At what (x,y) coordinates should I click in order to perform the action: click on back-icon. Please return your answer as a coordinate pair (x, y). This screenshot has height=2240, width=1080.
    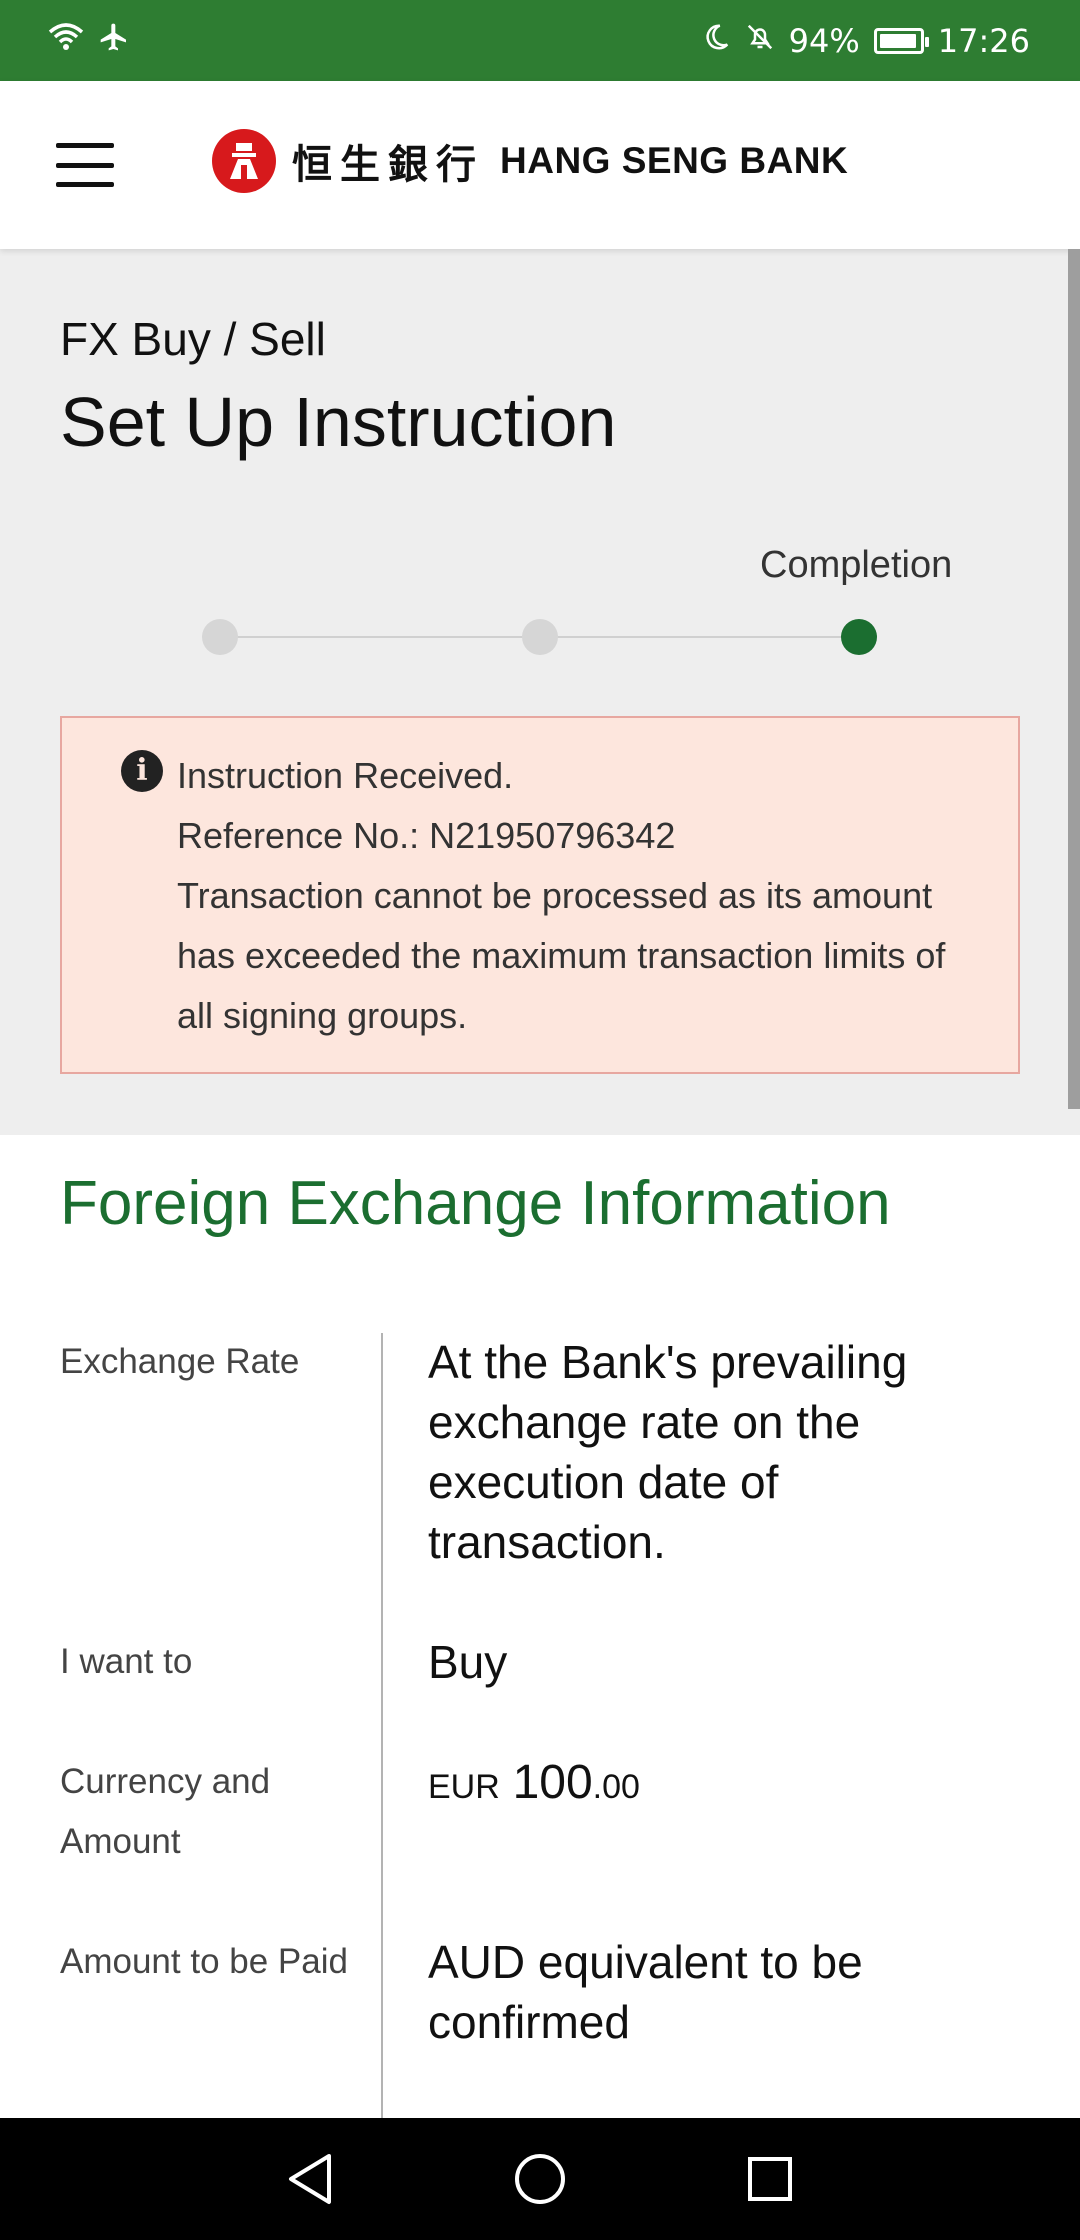
    Looking at the image, I should click on (310, 2179).